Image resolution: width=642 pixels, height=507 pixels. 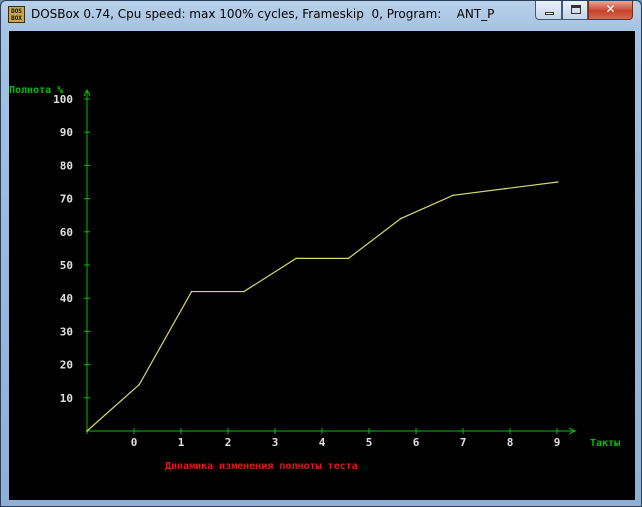 What do you see at coordinates (66, 298) in the screenshot?
I see `y-tick-label: 40` at bounding box center [66, 298].